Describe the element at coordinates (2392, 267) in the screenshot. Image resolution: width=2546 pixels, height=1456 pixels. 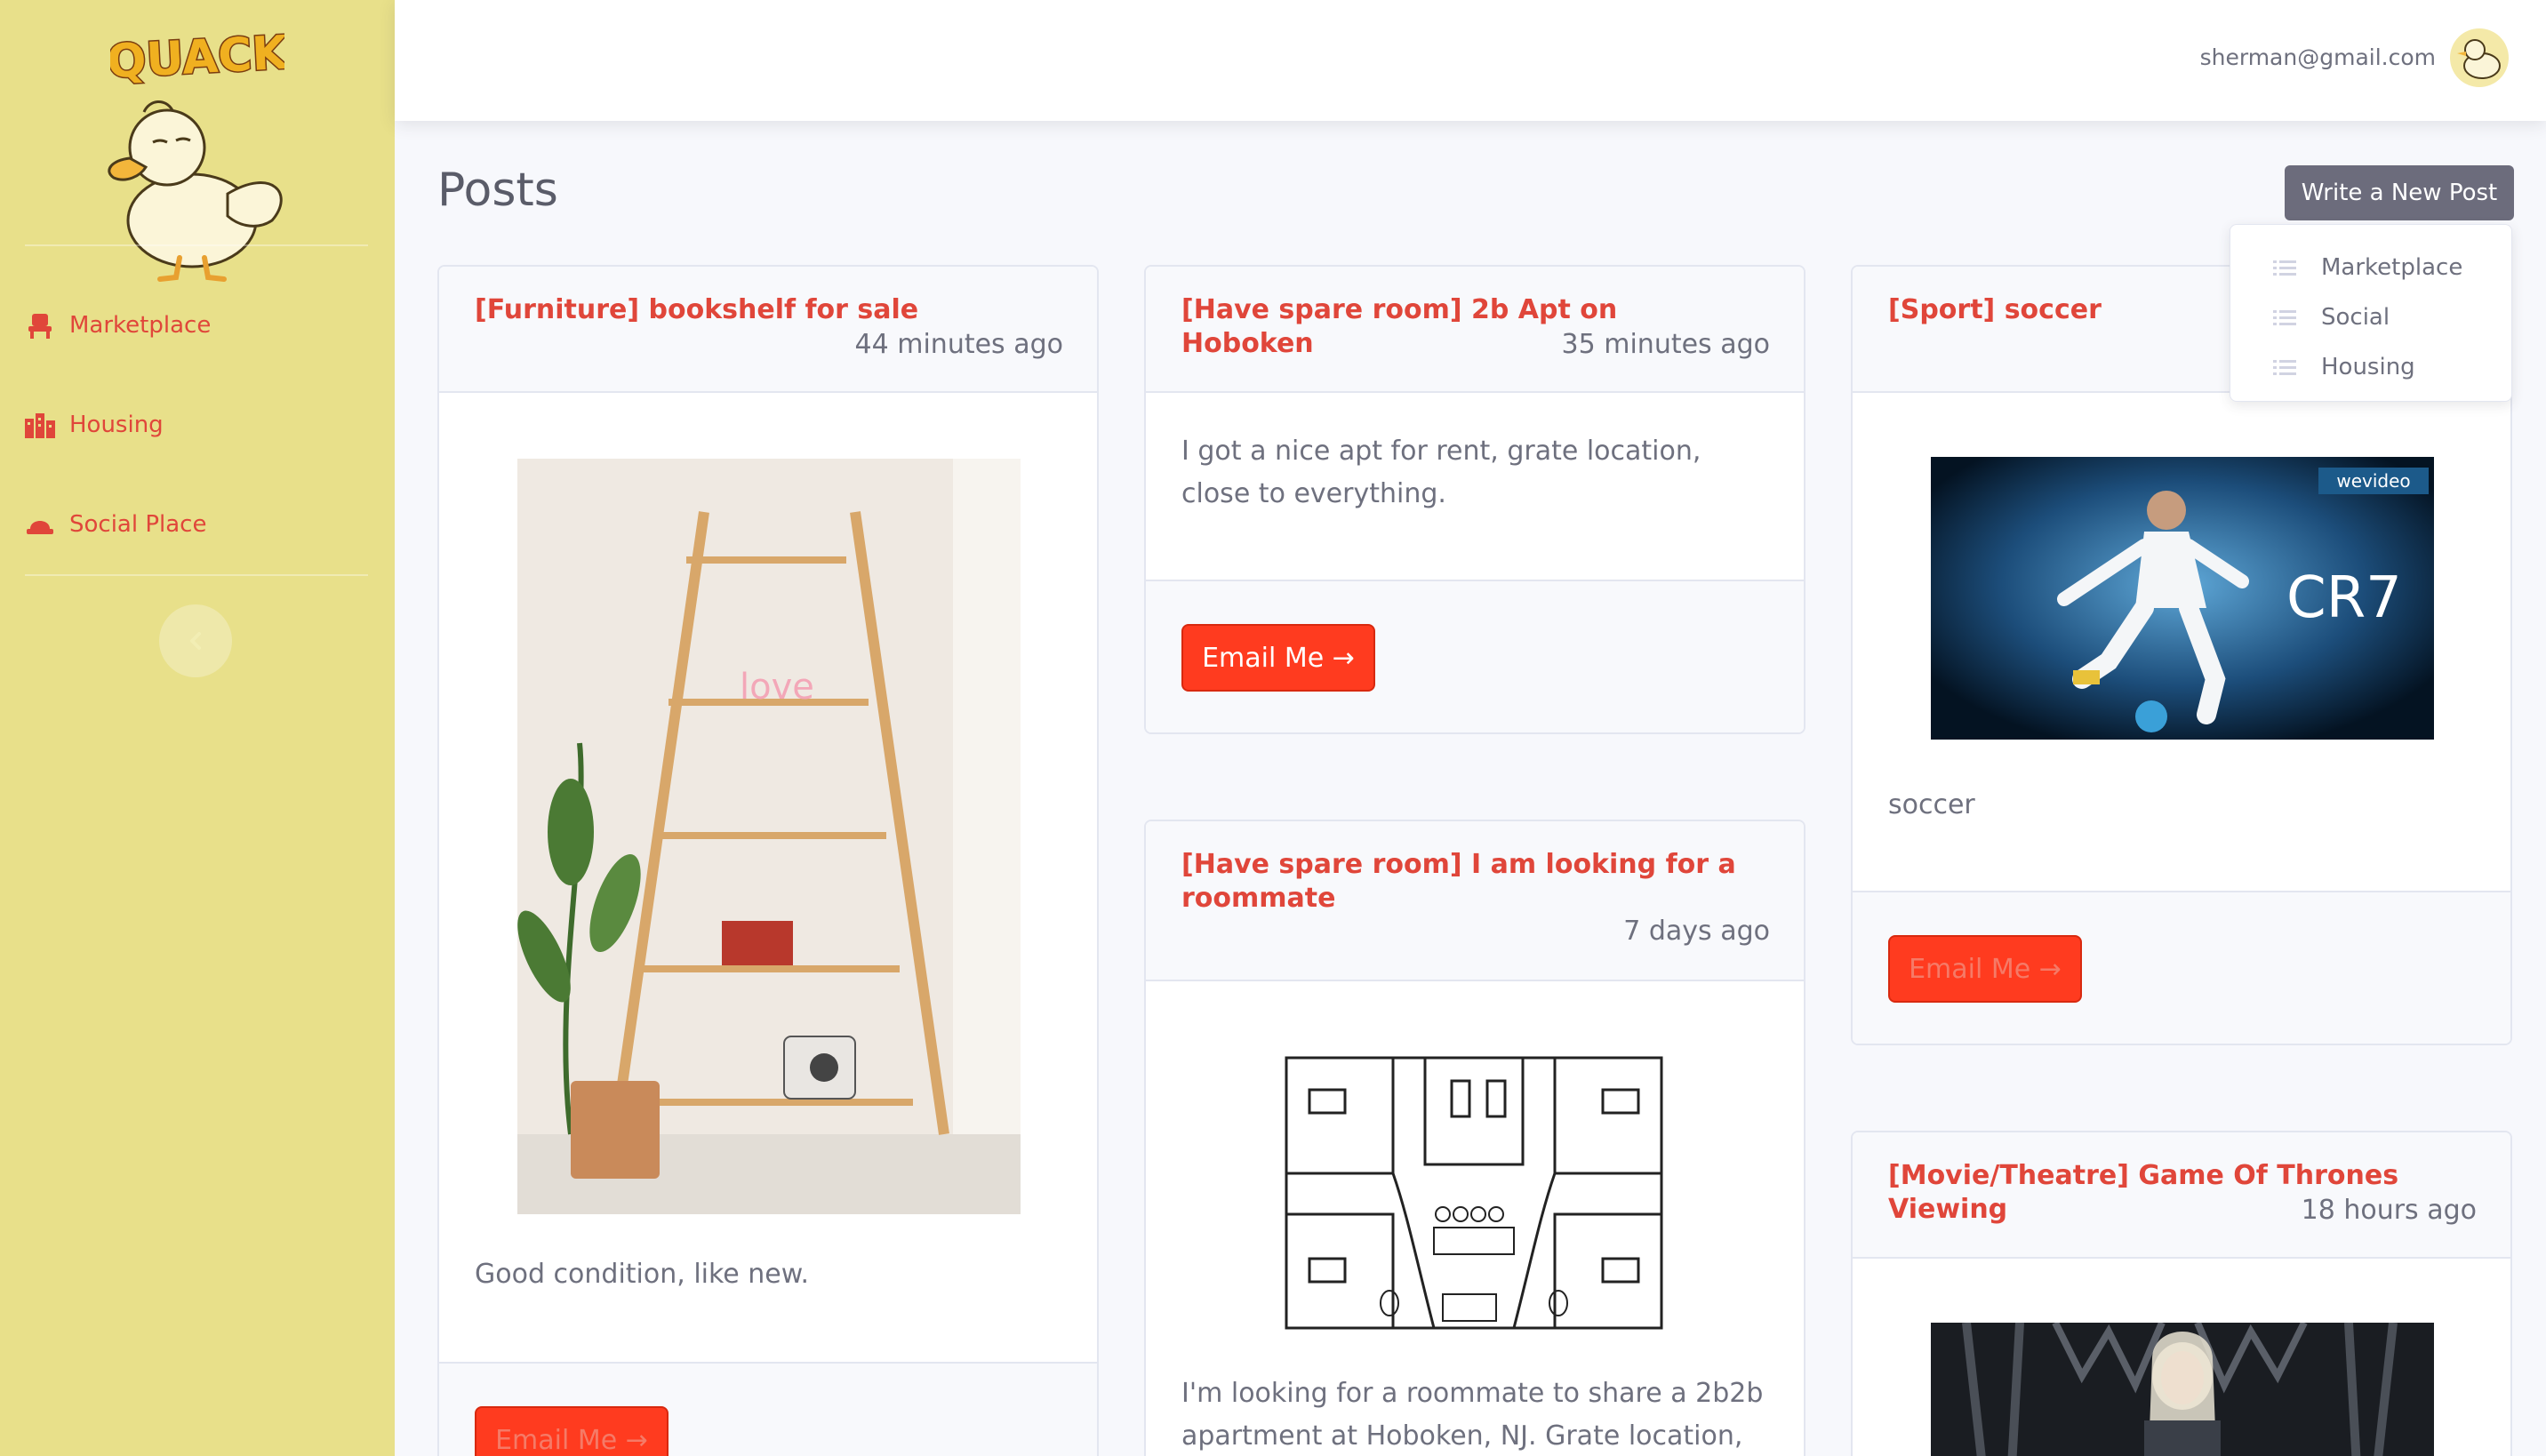
I see `dropdown-item-label: Marketplace` at that location.